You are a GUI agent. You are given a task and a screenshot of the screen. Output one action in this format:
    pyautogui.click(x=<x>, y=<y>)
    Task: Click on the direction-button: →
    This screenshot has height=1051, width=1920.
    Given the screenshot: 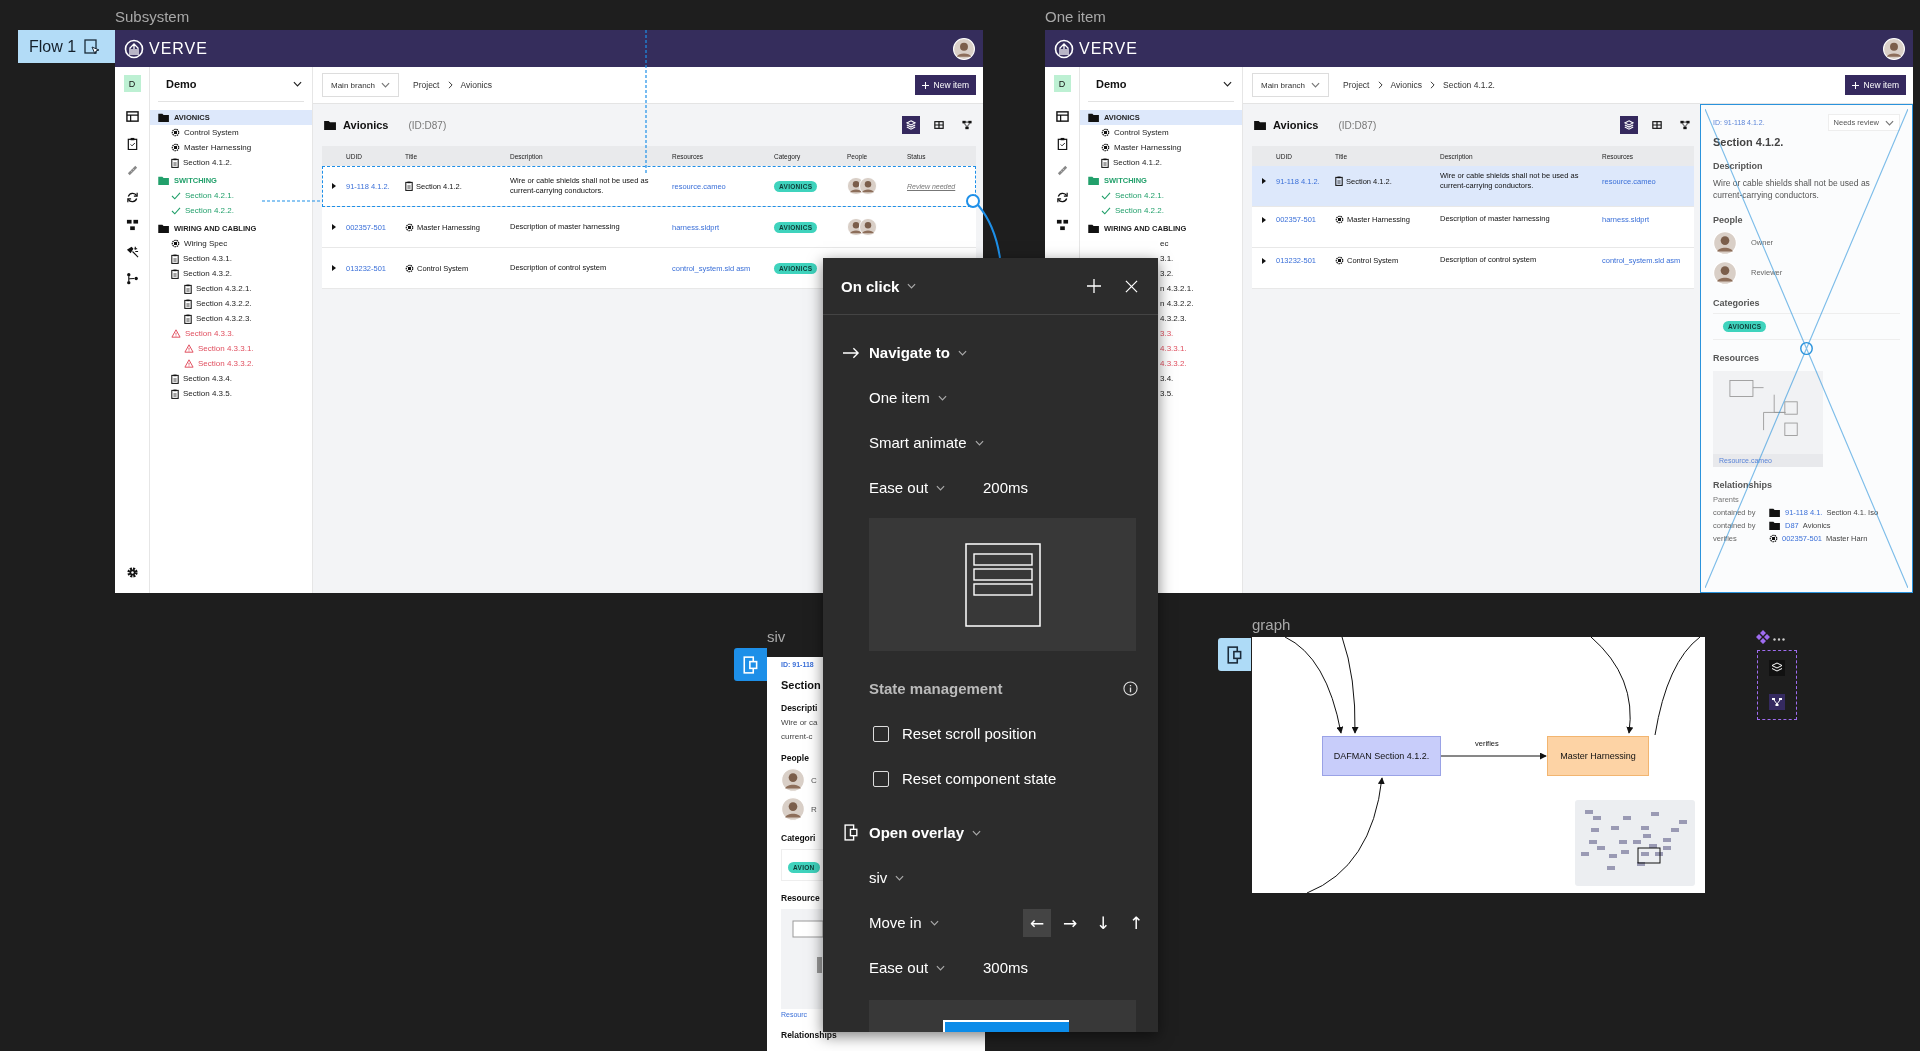 What is the action you would take?
    pyautogui.click(x=1070, y=922)
    